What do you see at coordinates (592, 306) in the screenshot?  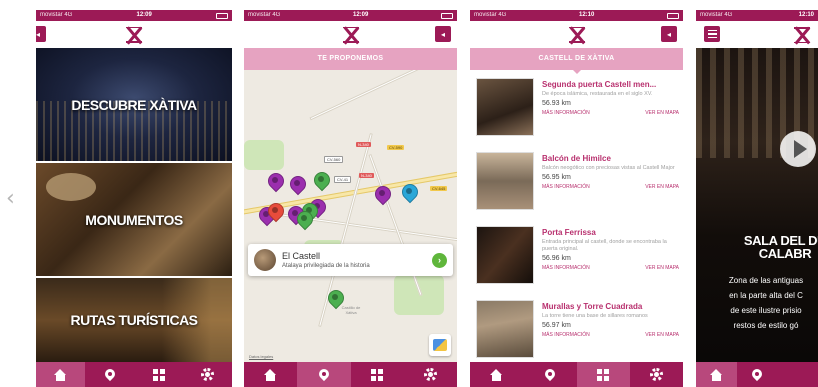 I see `poi-title: Murallas y Torre Cuadrada` at bounding box center [592, 306].